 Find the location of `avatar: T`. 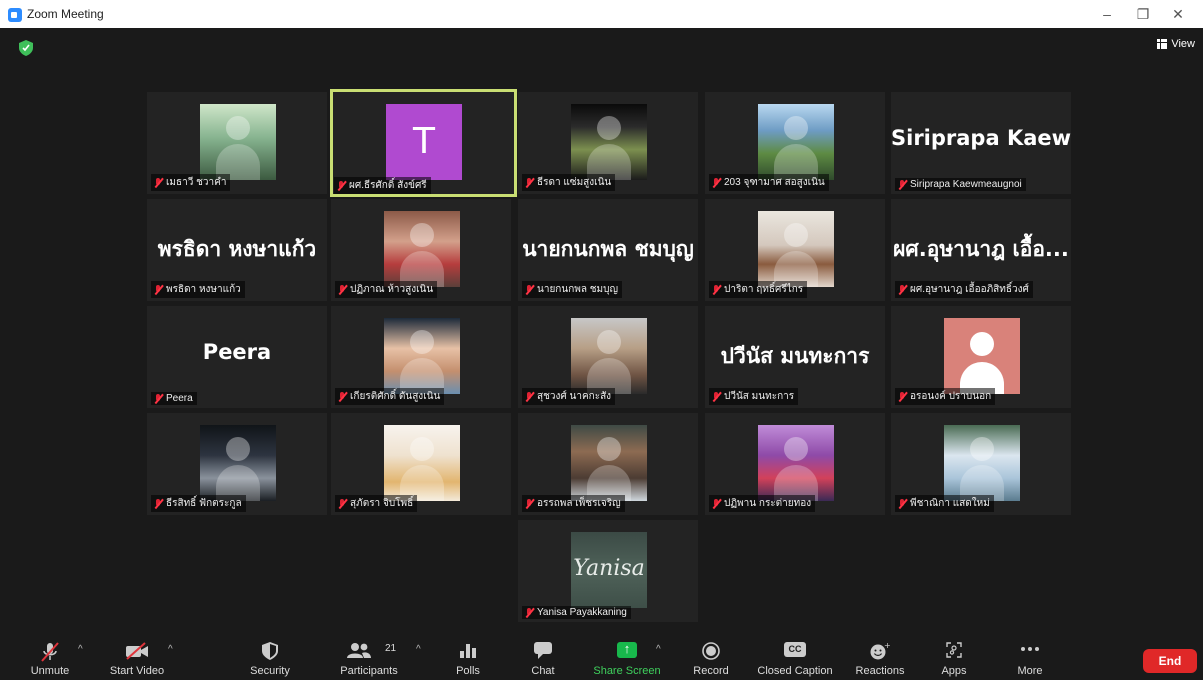

avatar: T is located at coordinates (424, 142).